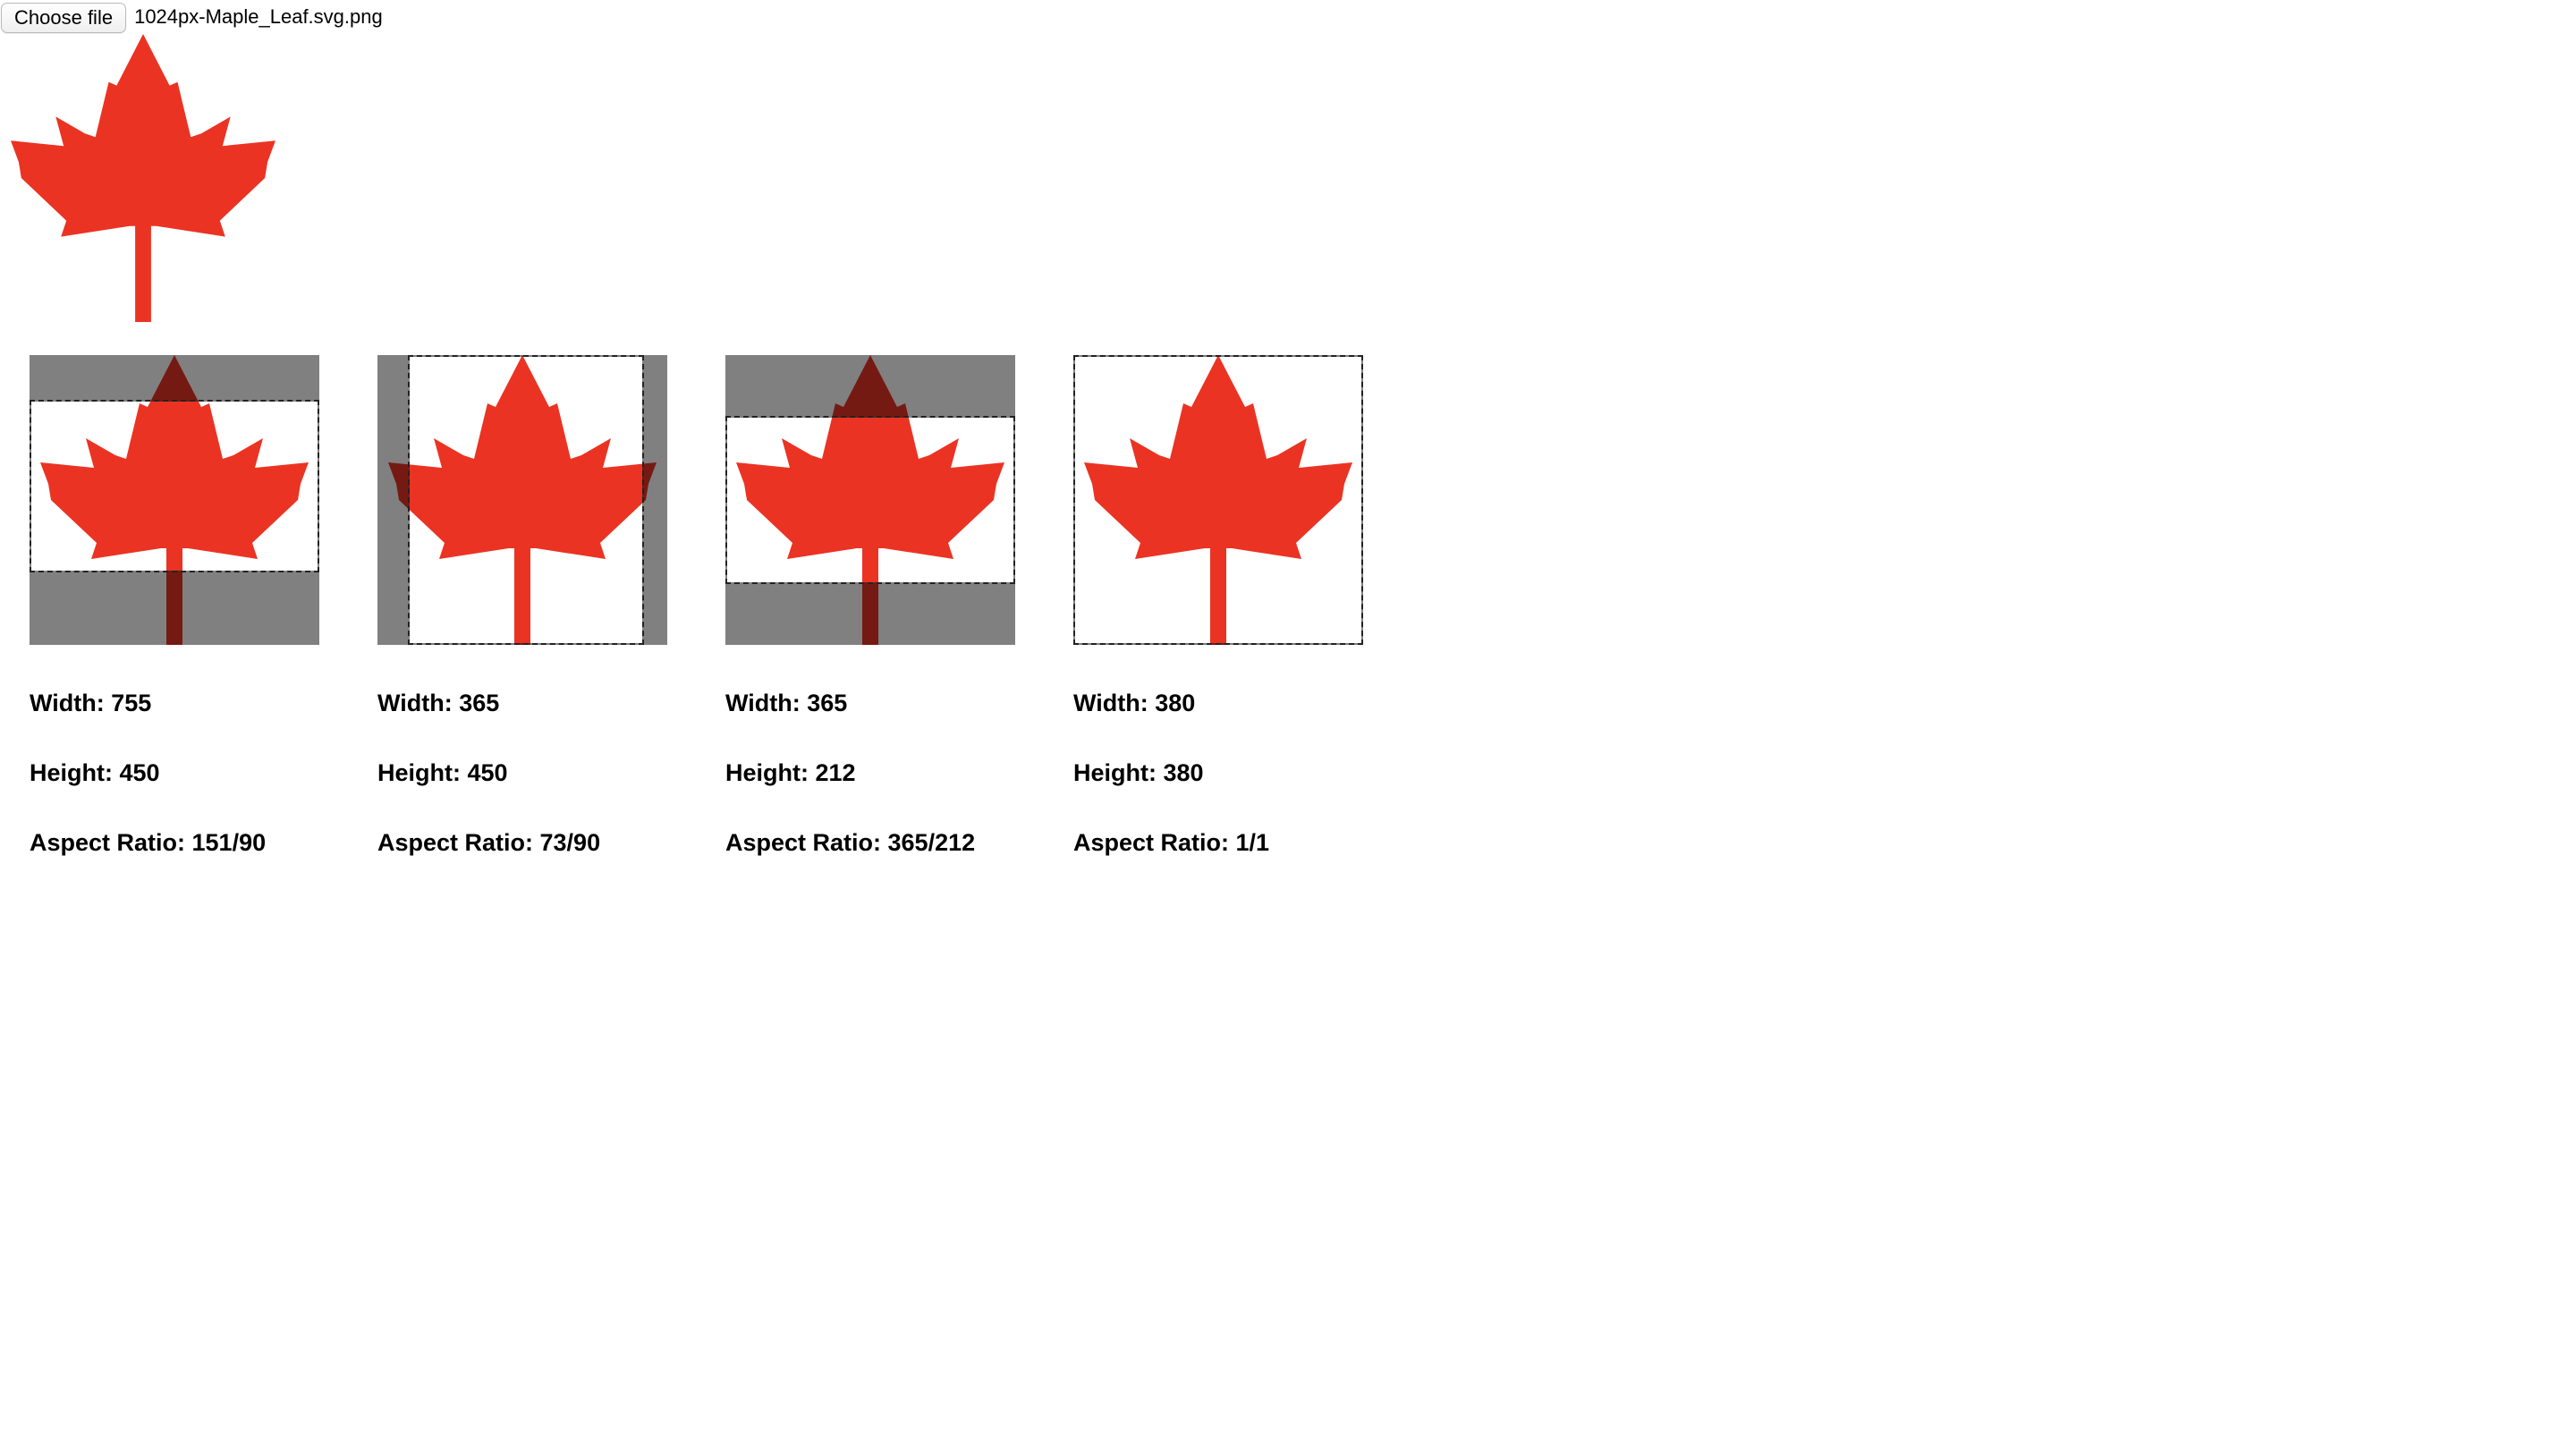 This screenshot has height=1440, width=2576. I want to click on crop-aspect-ratio-label: Aspect Ratio: 151/90, so click(148, 842).